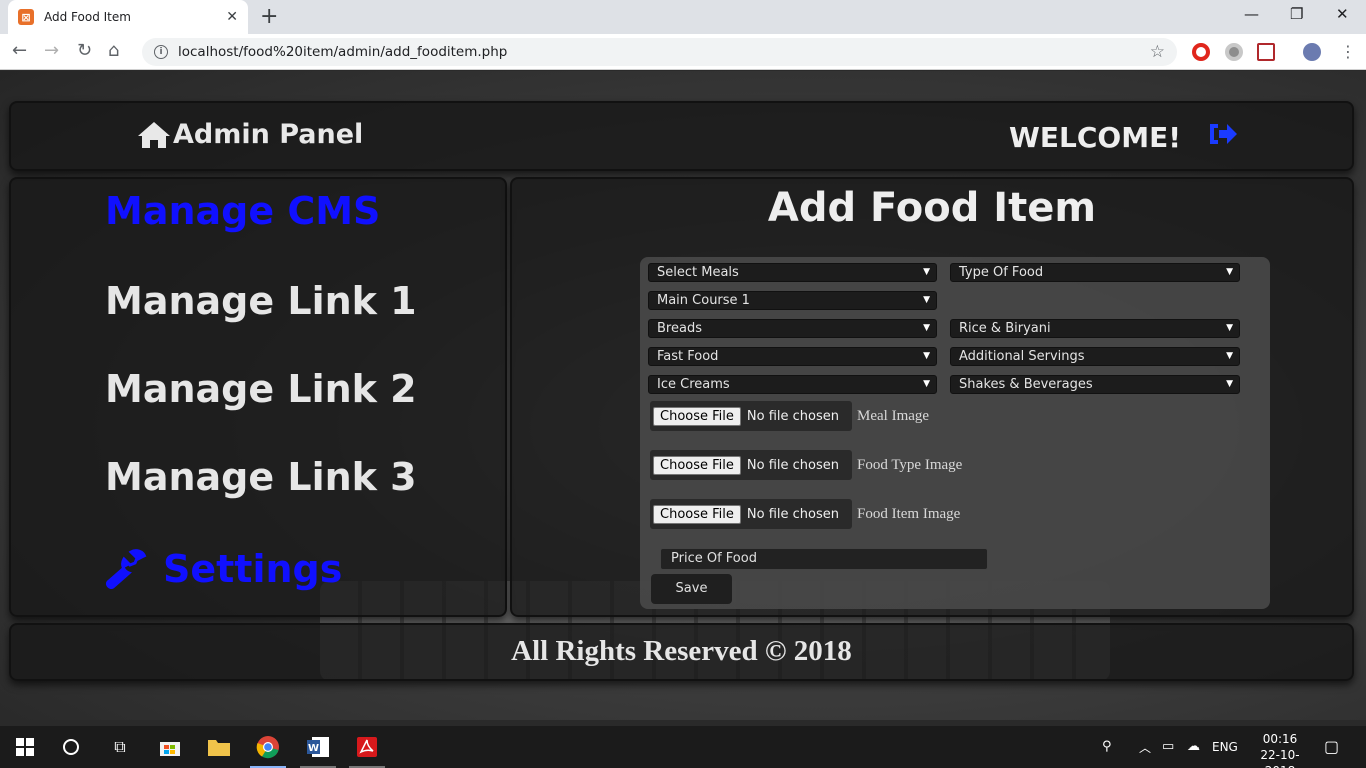  I want to click on clock-date: 22-10-2018, so click(1280, 758).